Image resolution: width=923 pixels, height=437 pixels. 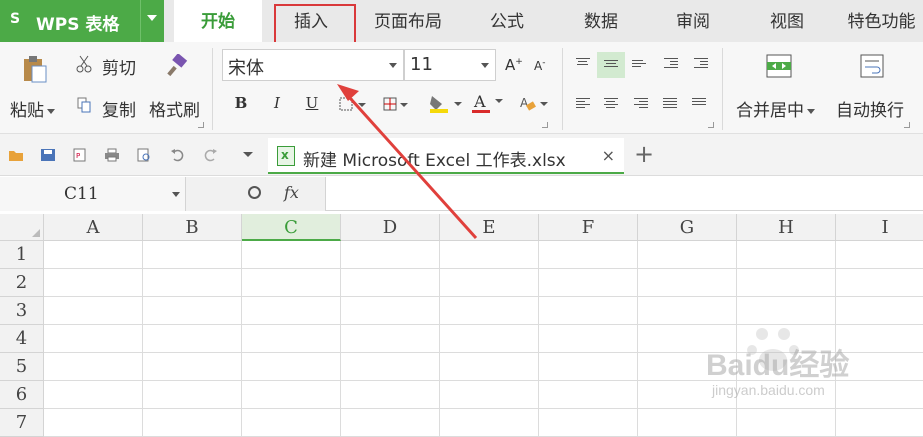 I want to click on watermark-brand: Baidu经验, so click(x=778, y=365).